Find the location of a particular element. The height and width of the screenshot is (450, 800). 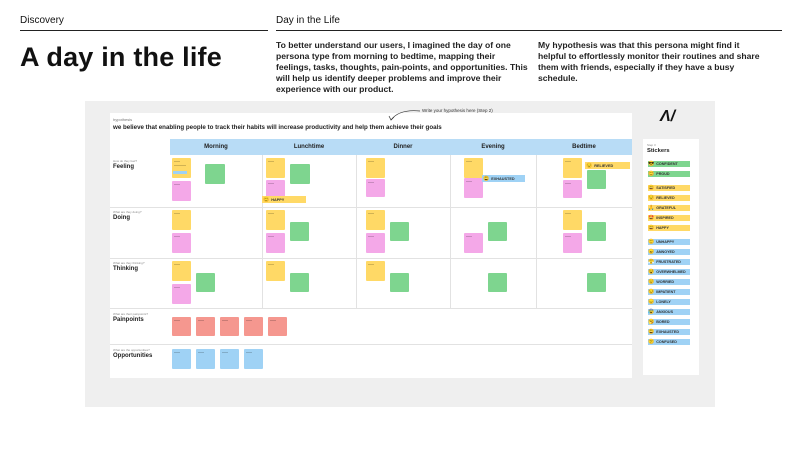

placed-sticker-happy: 😊 HAPPY is located at coordinates (284, 199).